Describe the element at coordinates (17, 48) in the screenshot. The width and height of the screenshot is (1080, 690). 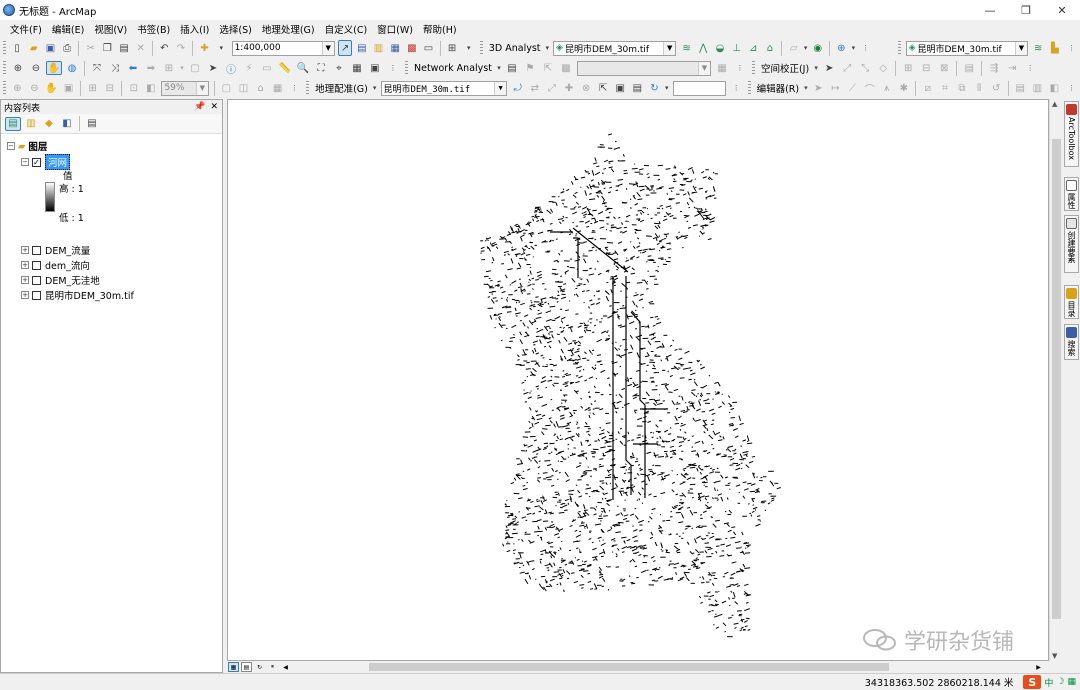
I see `new-document-icon: ▯` at that location.